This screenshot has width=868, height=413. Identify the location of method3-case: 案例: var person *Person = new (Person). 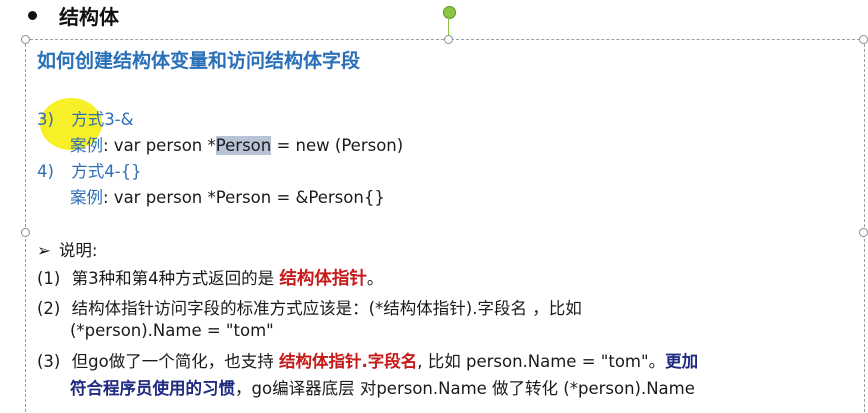
(236, 144).